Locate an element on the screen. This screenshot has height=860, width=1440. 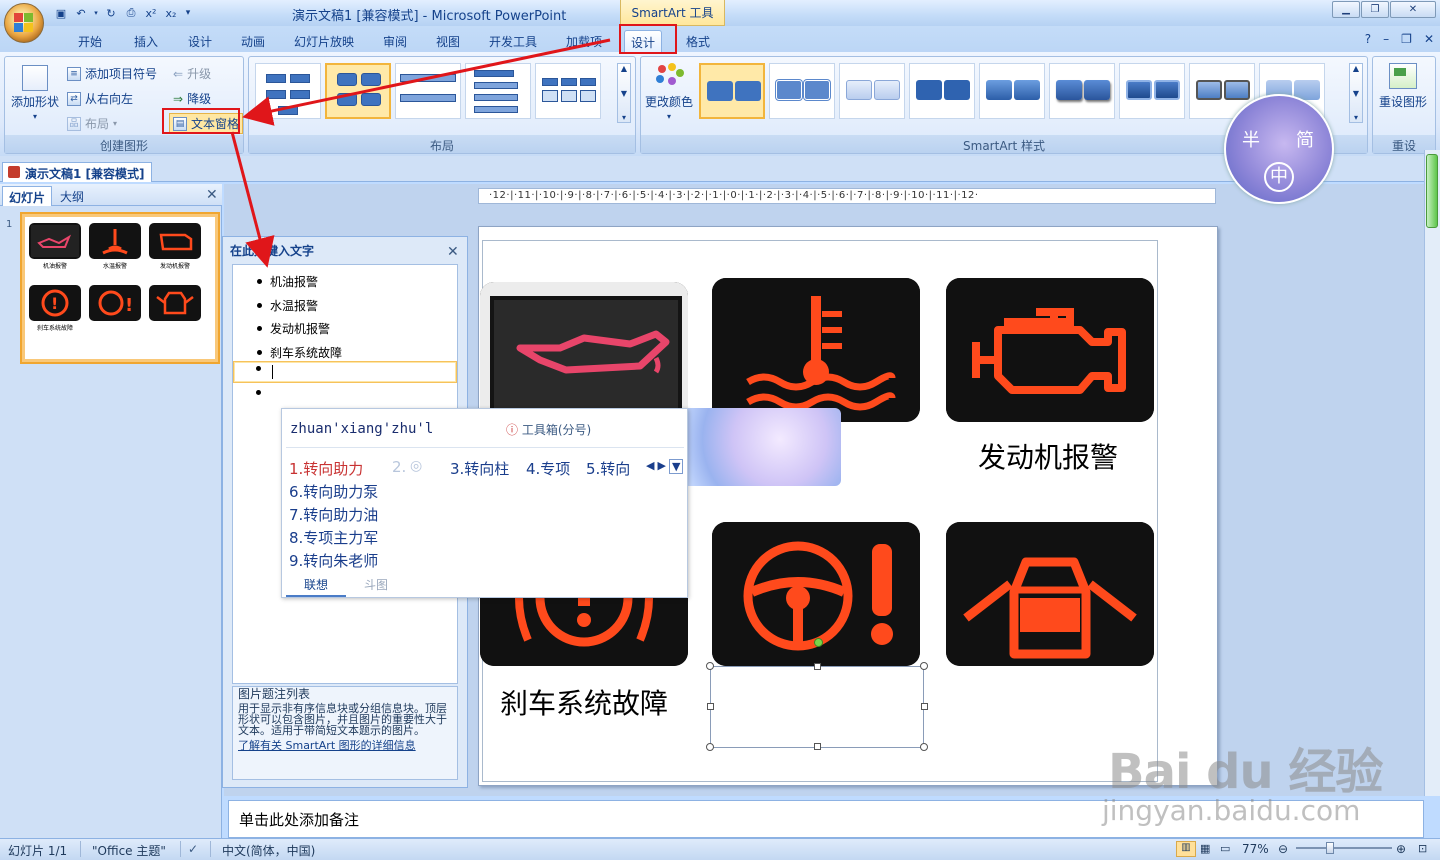
zoom-in-icon: ⊕ is located at coordinates (1401, 849).